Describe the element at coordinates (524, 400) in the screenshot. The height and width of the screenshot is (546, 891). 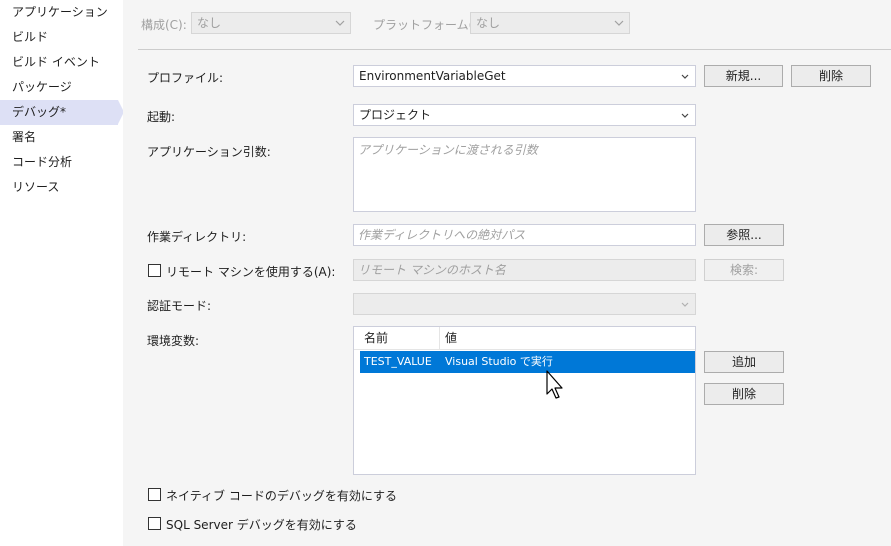
I see `env-grid: 名前 値 TEST_VALUE Visual Studio で実行` at that location.